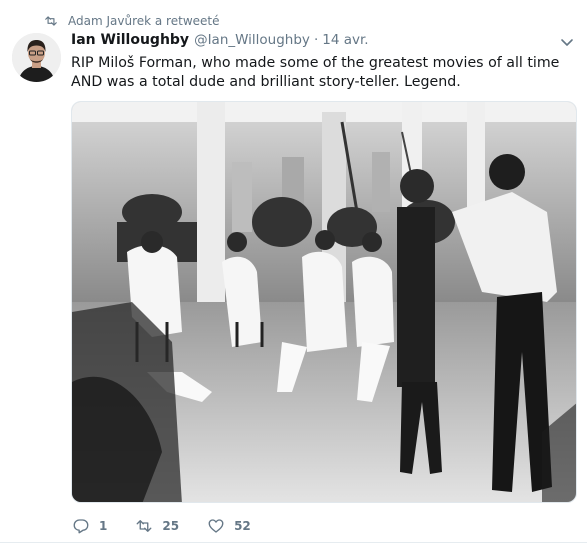 Image resolution: width=587 pixels, height=543 pixels. I want to click on tweet-header: Ian Willoughby @Ian_Willoughby · 14 avr., so click(220, 42).